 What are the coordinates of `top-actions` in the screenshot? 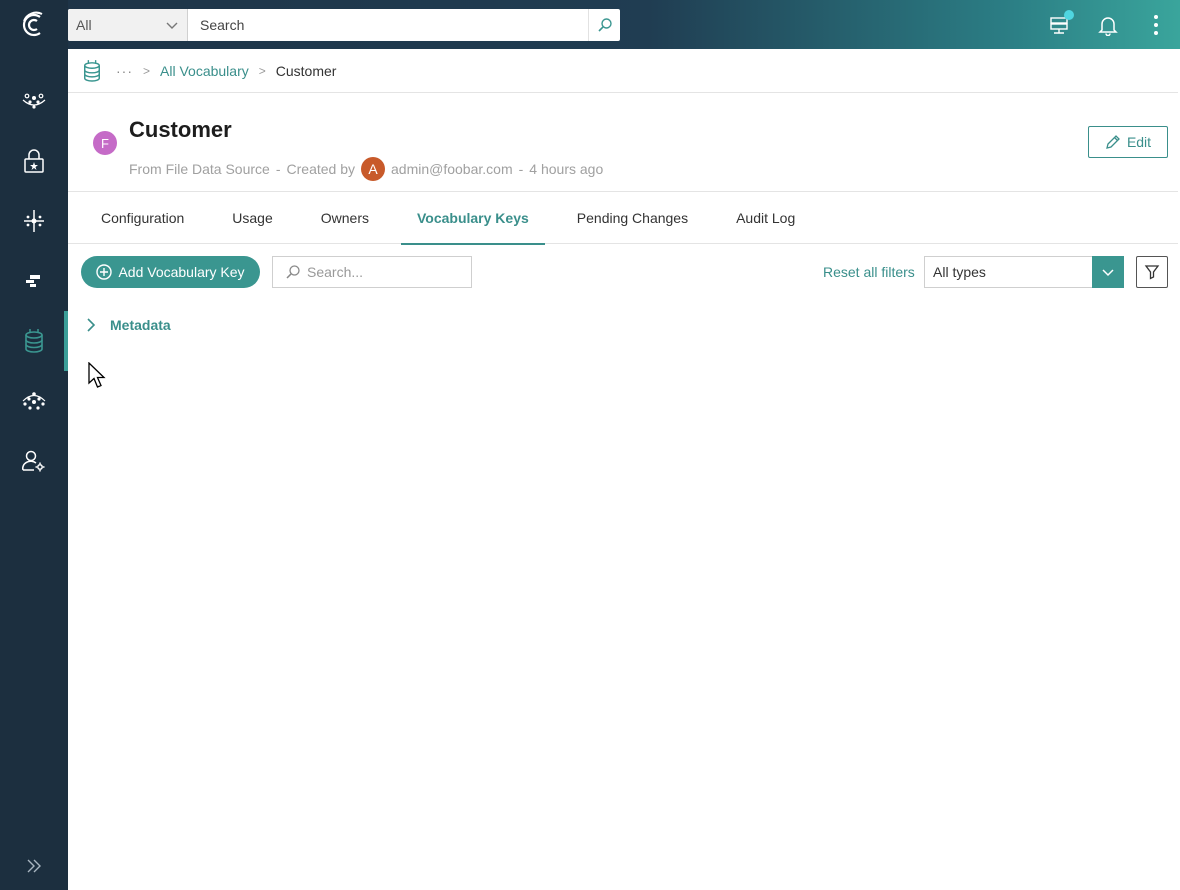 It's located at (1108, 24).